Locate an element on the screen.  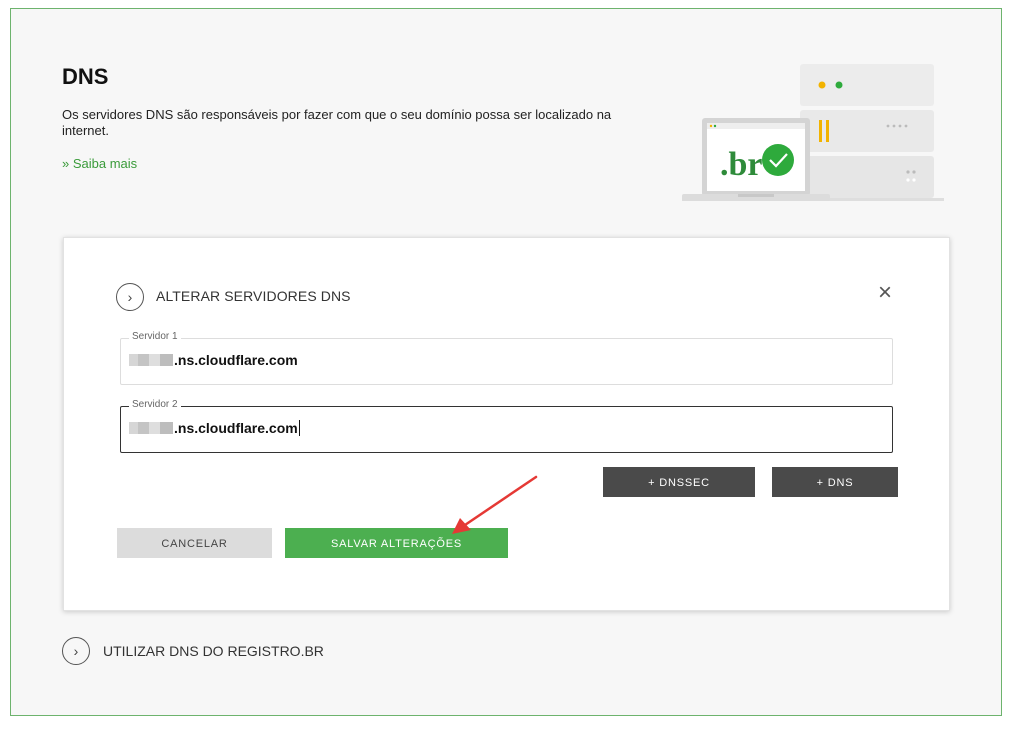
server-2-value: .ns.cloudflare.com is located at coordinates (214, 428).